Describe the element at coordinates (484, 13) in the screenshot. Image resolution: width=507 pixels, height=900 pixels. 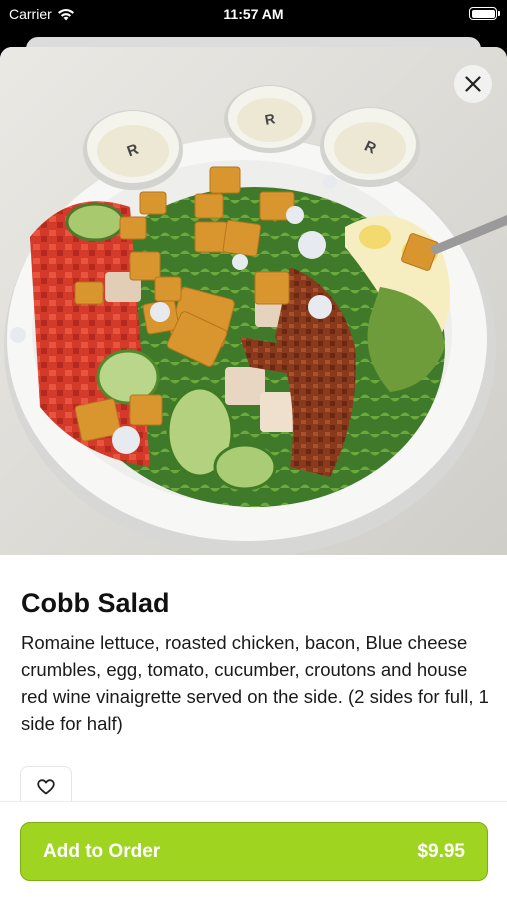
I see `battery-icon` at that location.